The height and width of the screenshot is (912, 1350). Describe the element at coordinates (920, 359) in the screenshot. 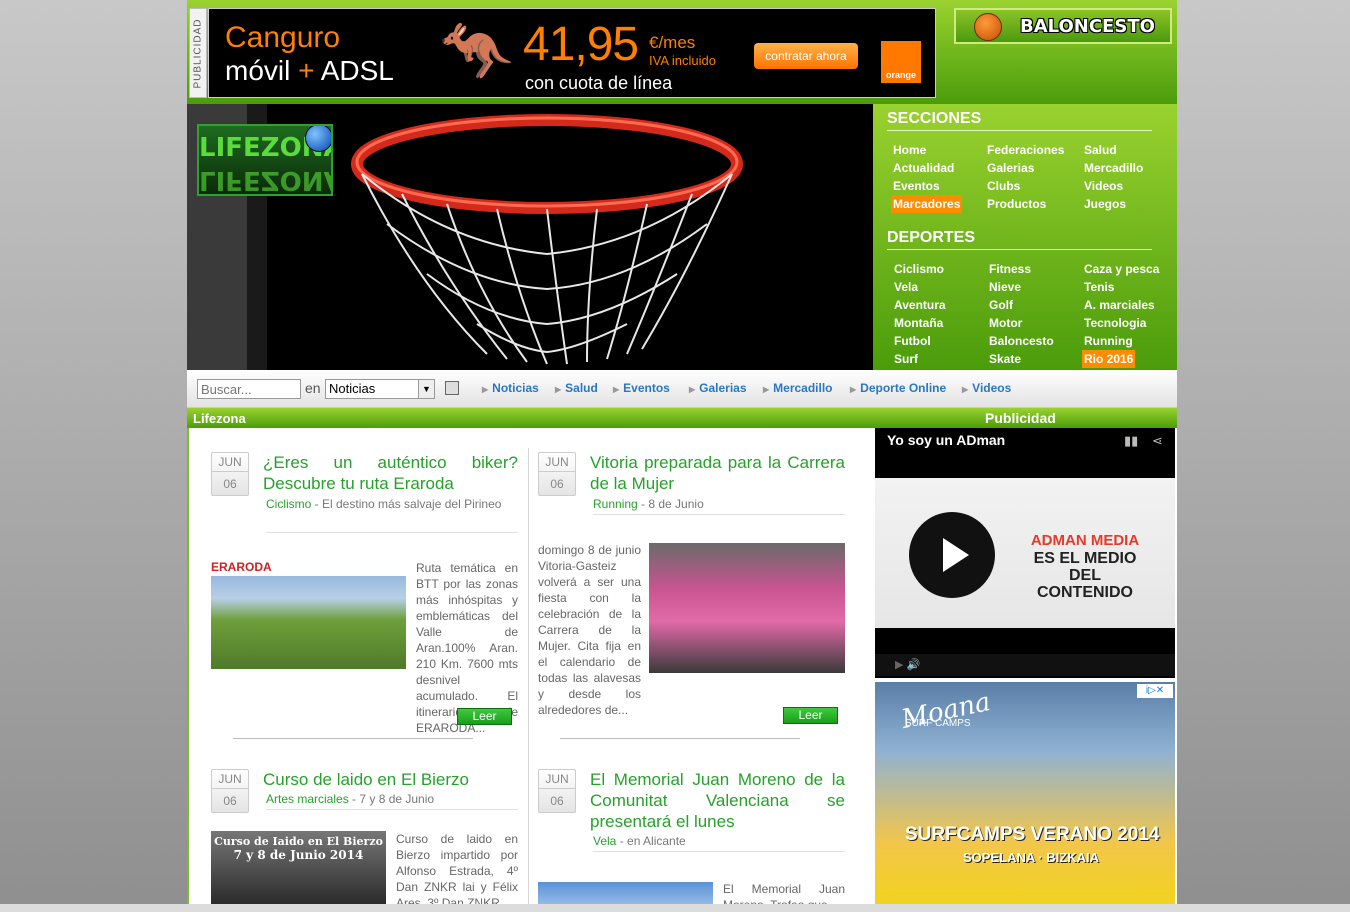

I see `sport-surf: Surf` at that location.